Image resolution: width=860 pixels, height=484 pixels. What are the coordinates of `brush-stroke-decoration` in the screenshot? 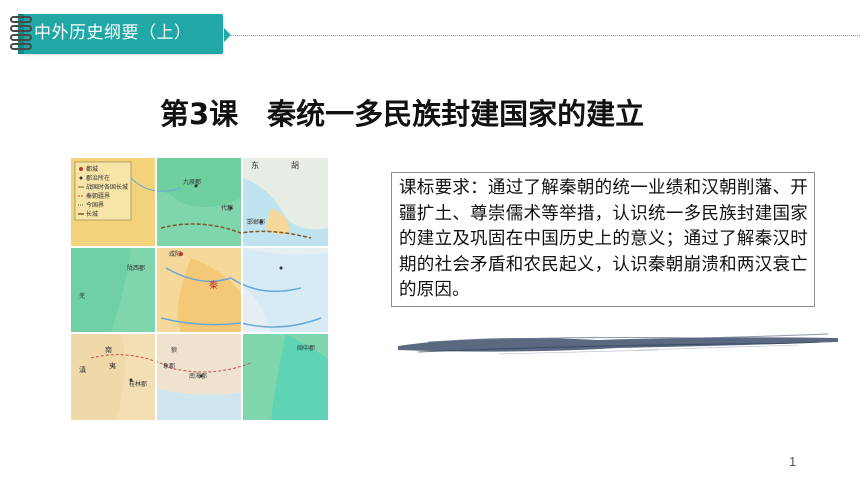 It's located at (618, 344).